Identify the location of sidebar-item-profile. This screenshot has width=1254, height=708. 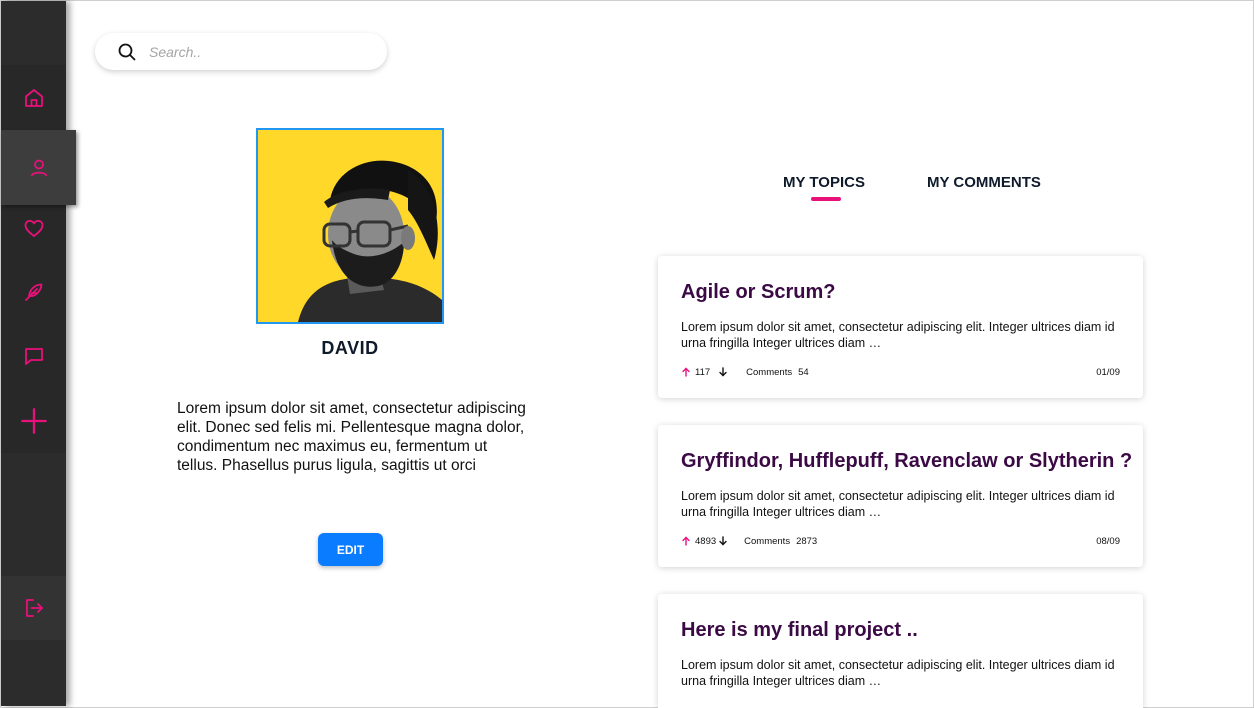
(38, 167).